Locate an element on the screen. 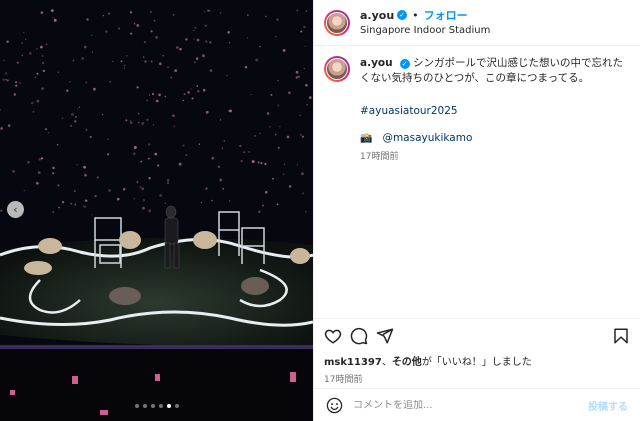 The width and height of the screenshot is (640, 421). caption-username: a.you is located at coordinates (376, 63).